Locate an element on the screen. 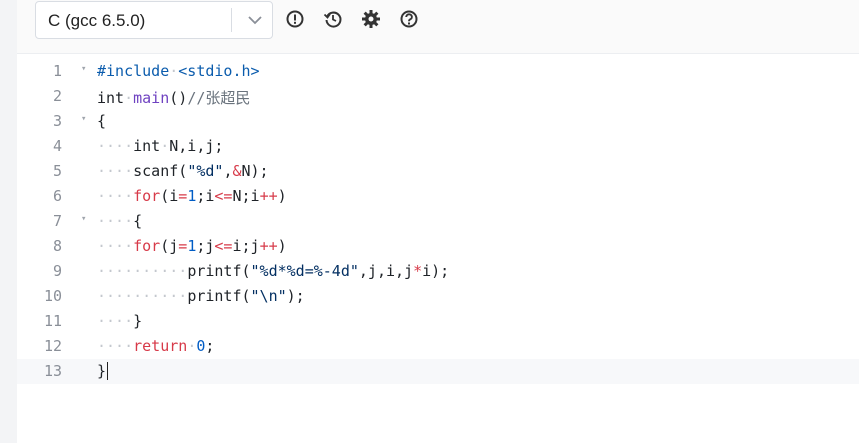 This screenshot has height=443, width=859. token: <stdio.h> is located at coordinates (219, 71).